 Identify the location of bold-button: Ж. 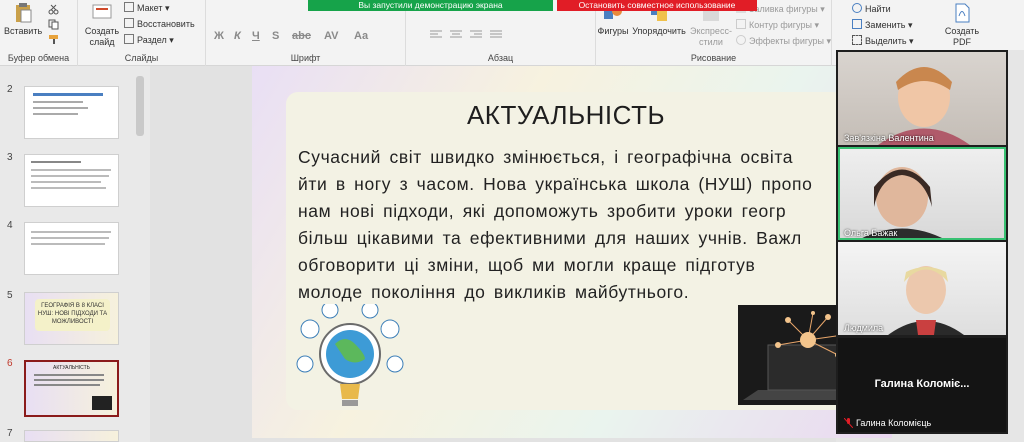
(219, 36).